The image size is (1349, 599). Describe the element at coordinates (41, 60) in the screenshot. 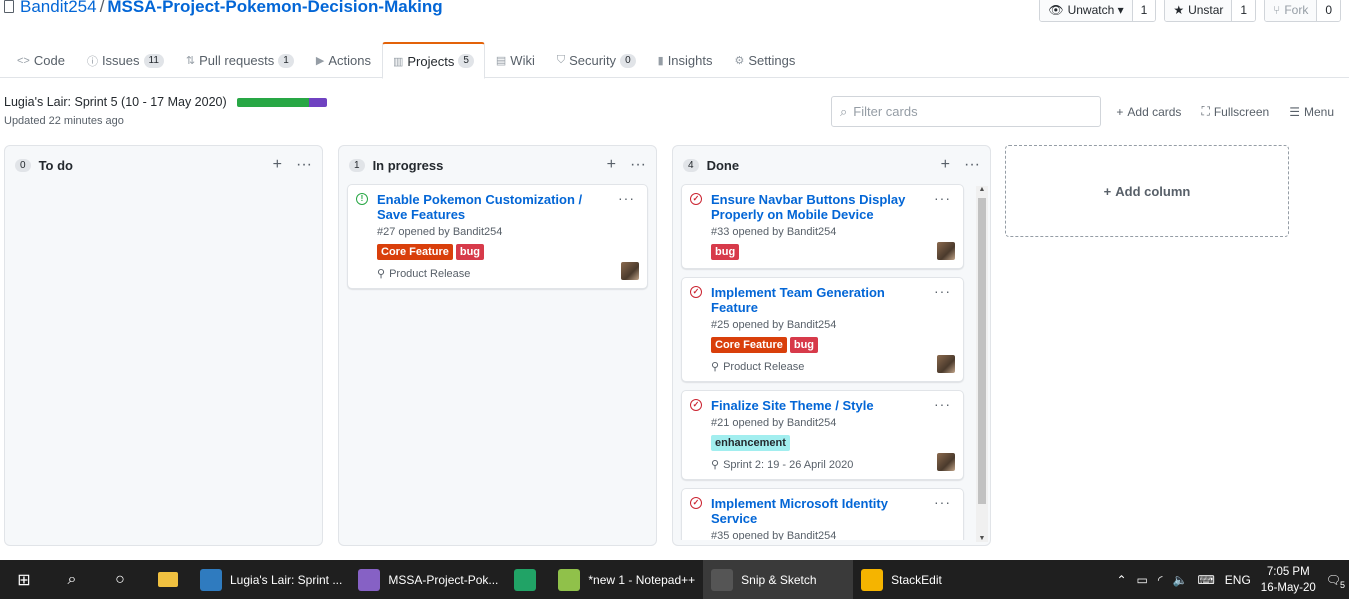

I see `tab-code: <> Code` at that location.